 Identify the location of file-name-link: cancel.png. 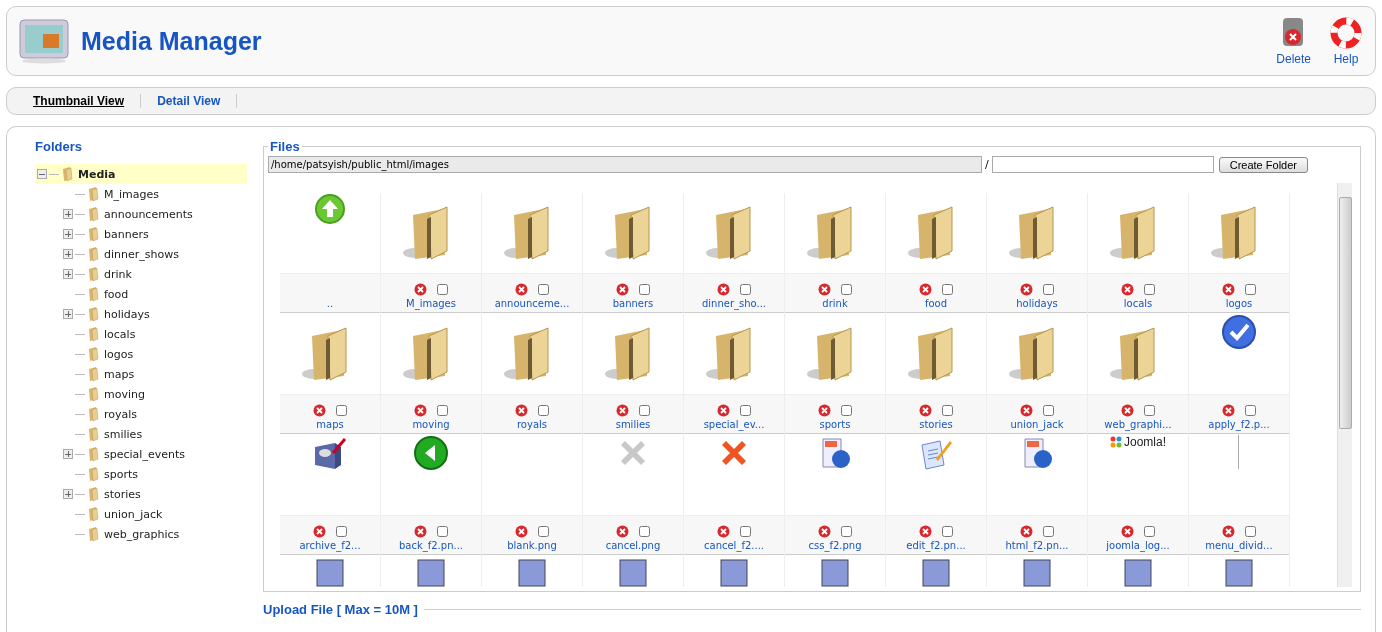
(633, 545).